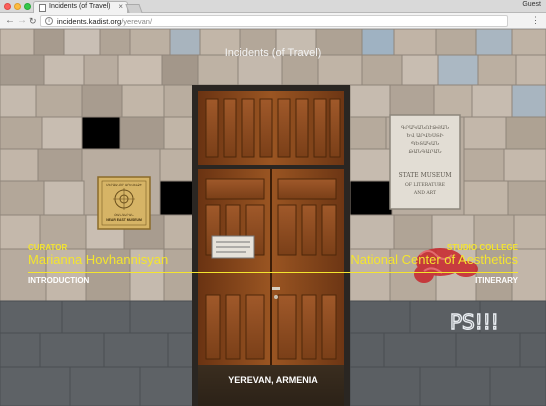 Image resolution: width=546 pixels, height=406 pixels. I want to click on place-label: YEREVAN, ARMENIA, so click(273, 380).